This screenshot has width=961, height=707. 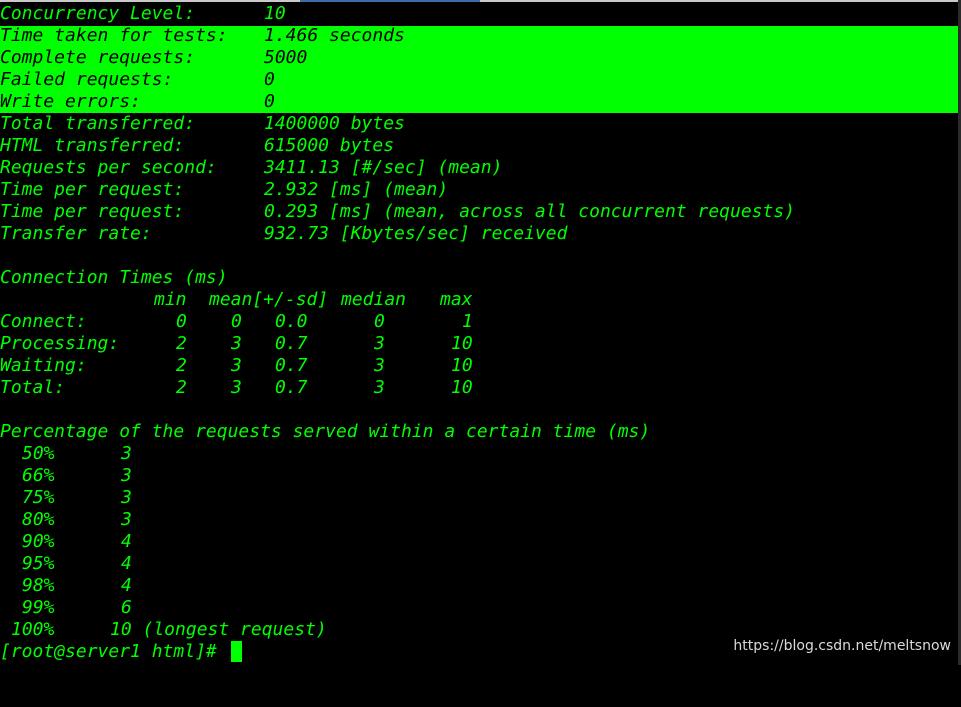 What do you see at coordinates (170, 299) in the screenshot?
I see `header-min: min` at bounding box center [170, 299].